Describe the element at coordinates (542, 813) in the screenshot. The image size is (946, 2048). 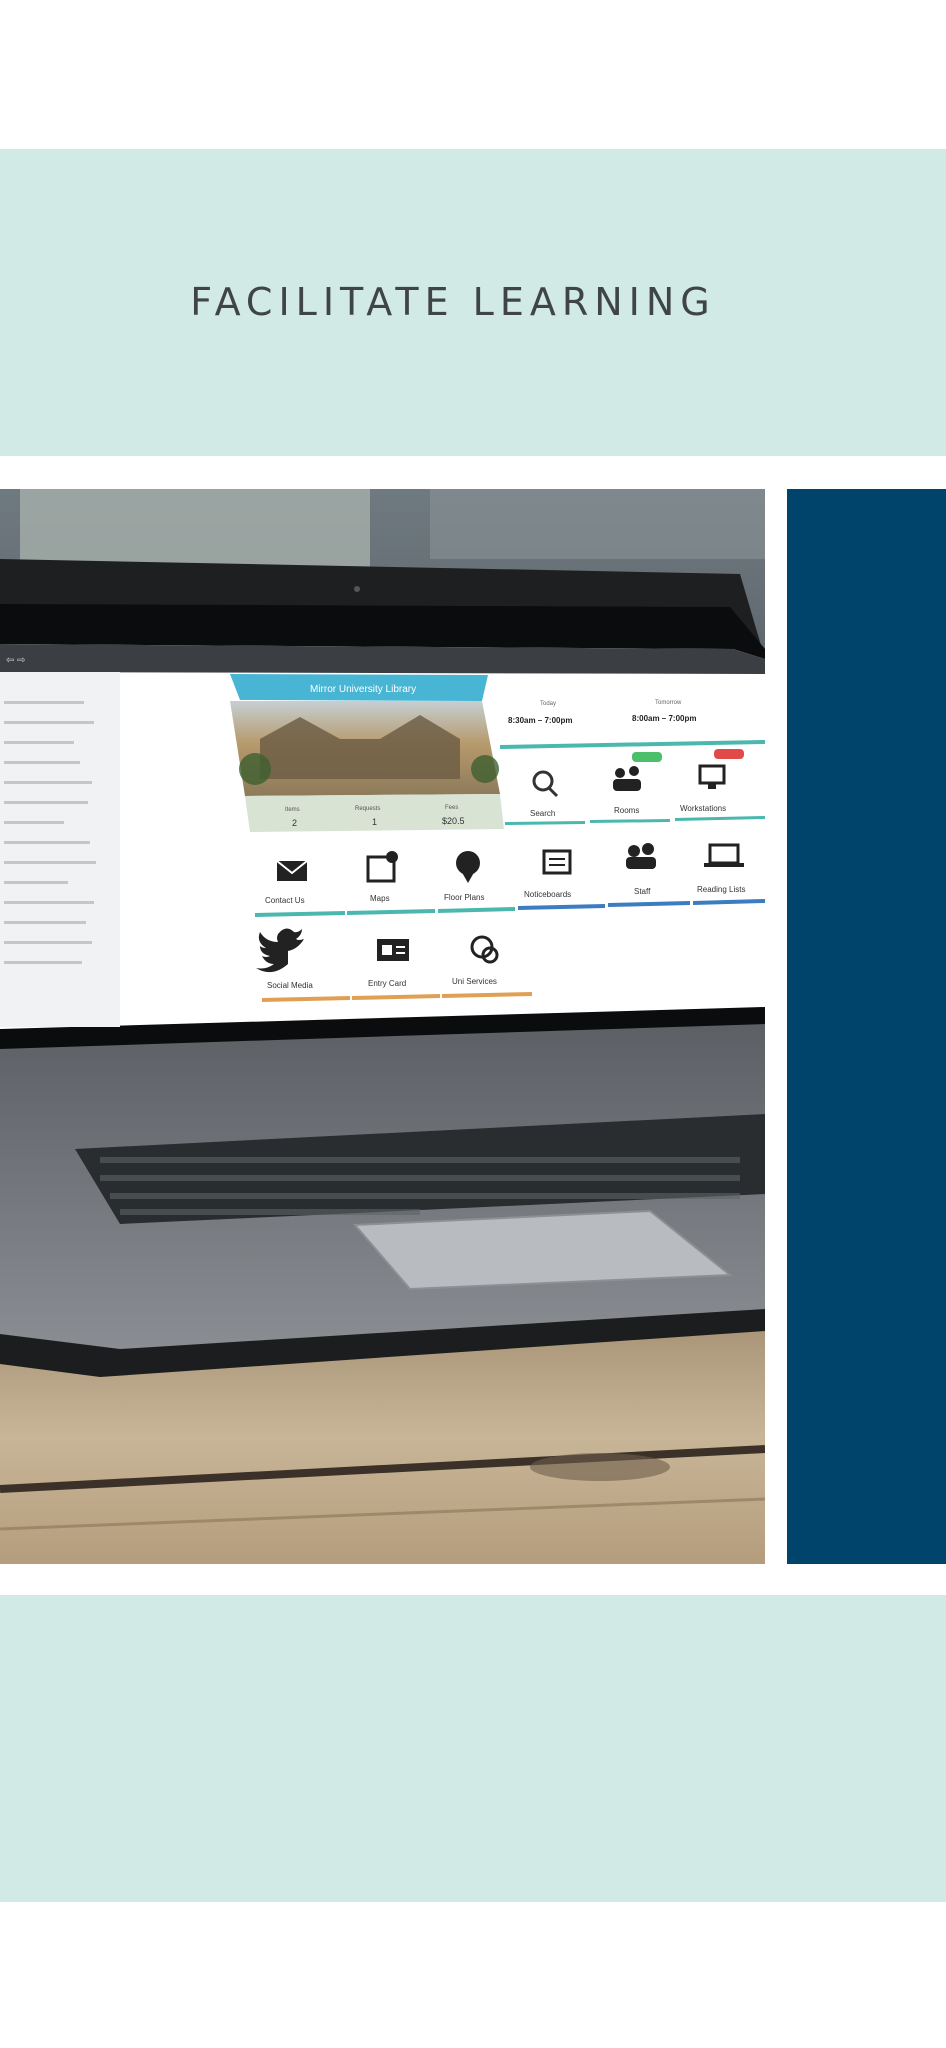
I see `svg-text: Search` at that location.